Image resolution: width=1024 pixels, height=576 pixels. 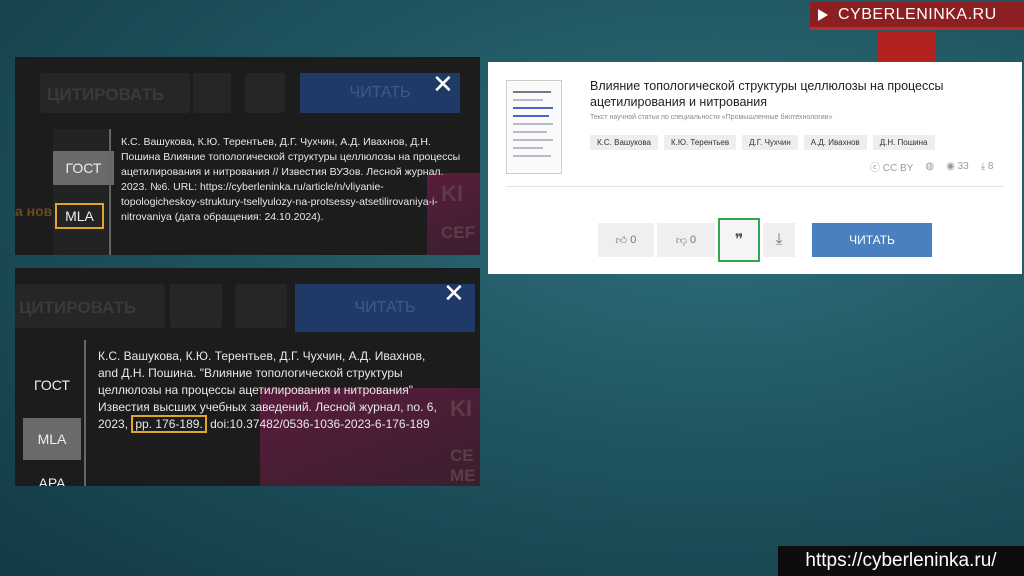 I want to click on dislike-button: 👎︎ 0, so click(x=686, y=240).